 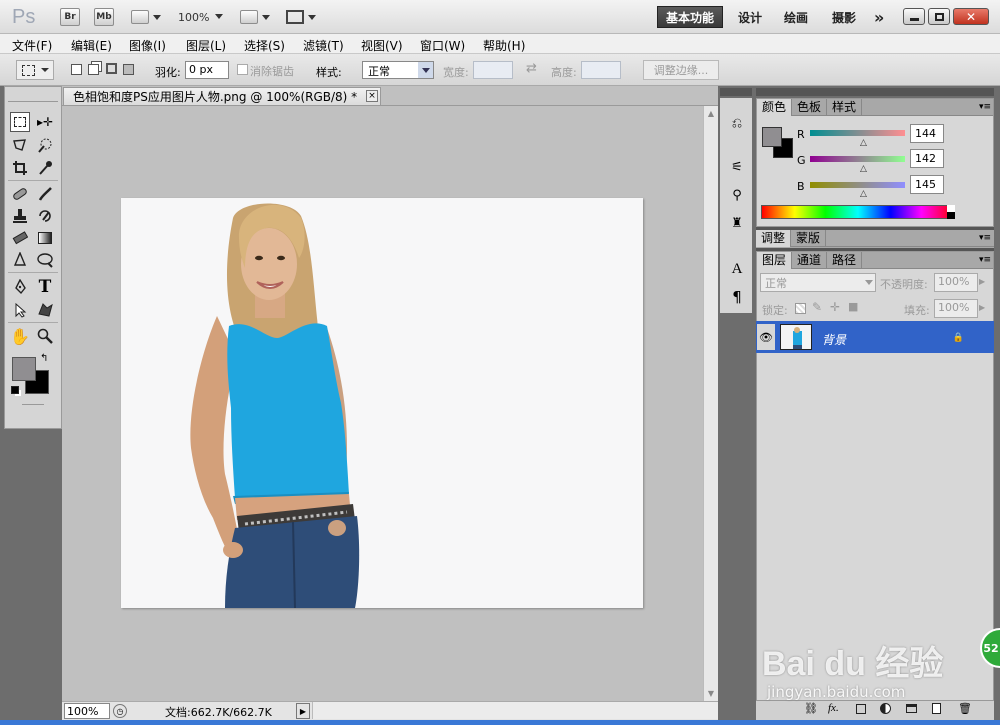 I want to click on tab-paths: 路径, so click(x=845, y=260).